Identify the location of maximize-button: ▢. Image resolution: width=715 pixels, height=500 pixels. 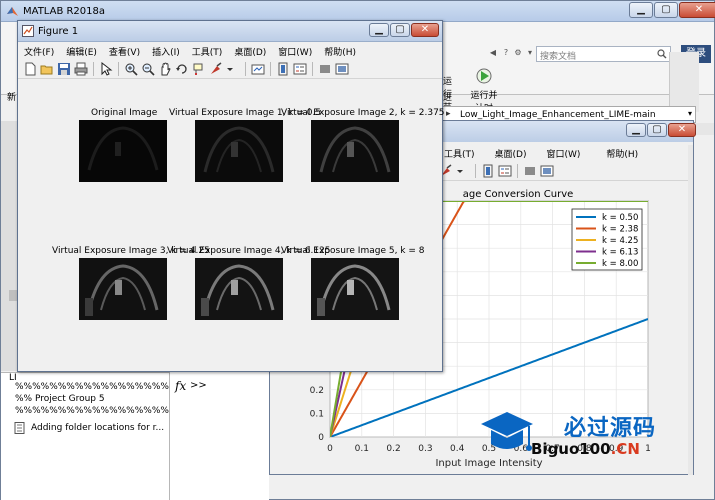
(666, 10).